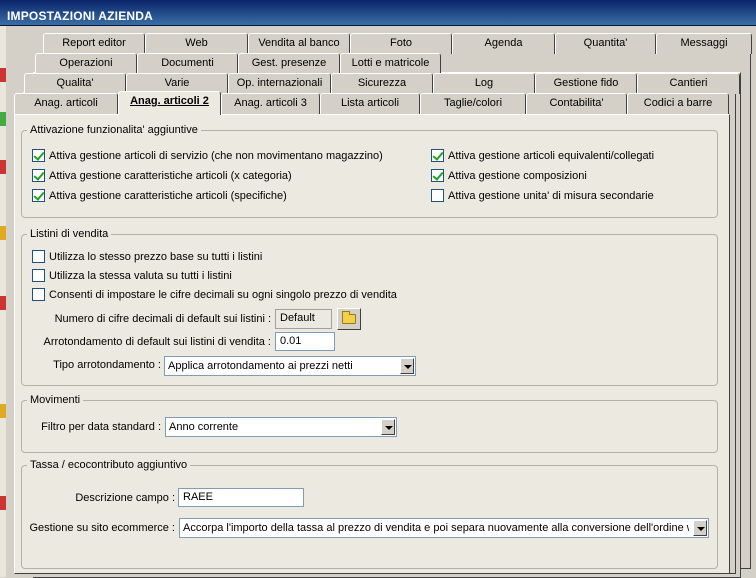  Describe the element at coordinates (390, 63) in the screenshot. I see `tab-lotti-e-matricole: Lotti e matricole` at that location.